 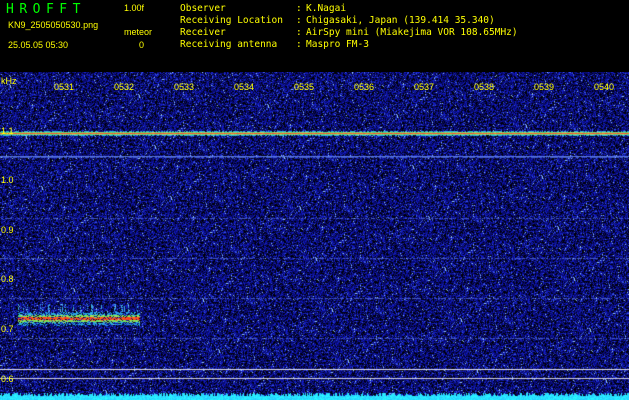 What do you see at coordinates (326, 8) in the screenshot?
I see `observer-value: K.Nagai` at bounding box center [326, 8].